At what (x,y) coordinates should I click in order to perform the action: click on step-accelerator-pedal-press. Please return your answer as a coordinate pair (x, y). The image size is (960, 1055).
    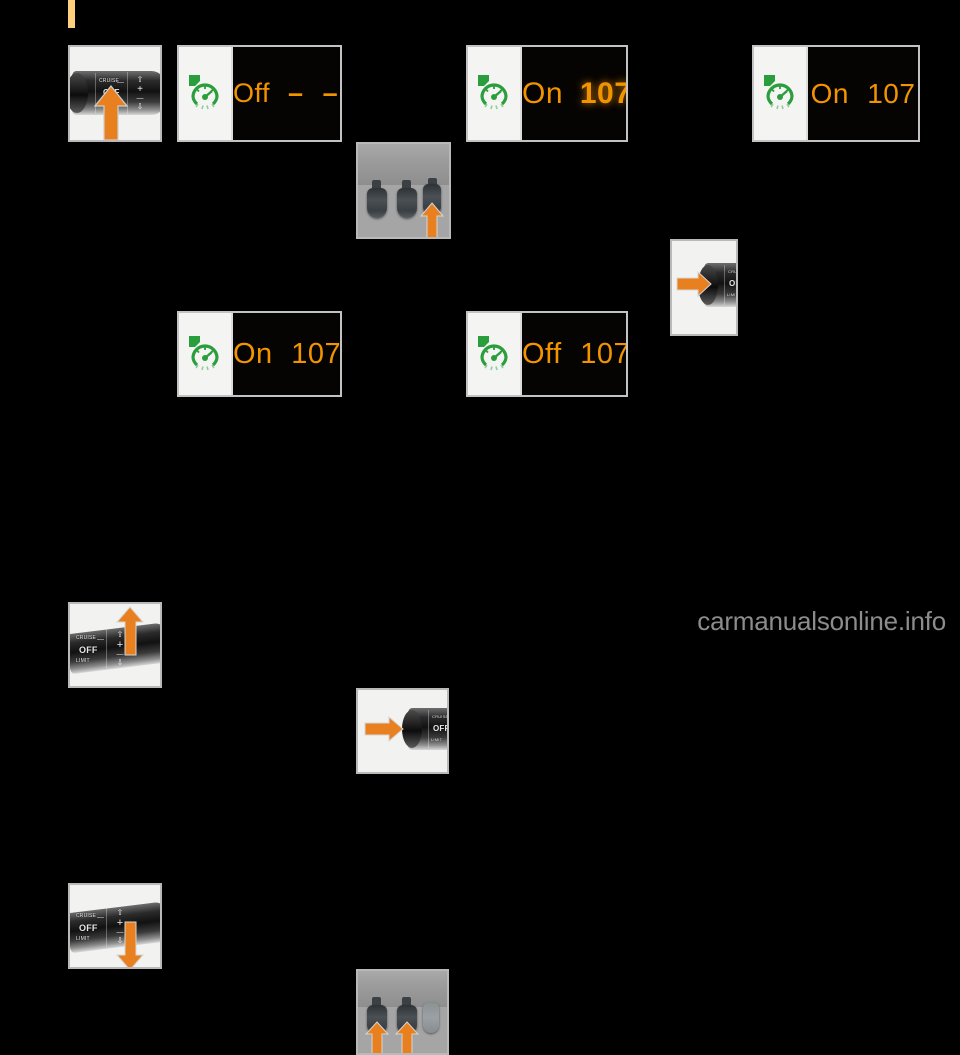
    Looking at the image, I should click on (403, 190).